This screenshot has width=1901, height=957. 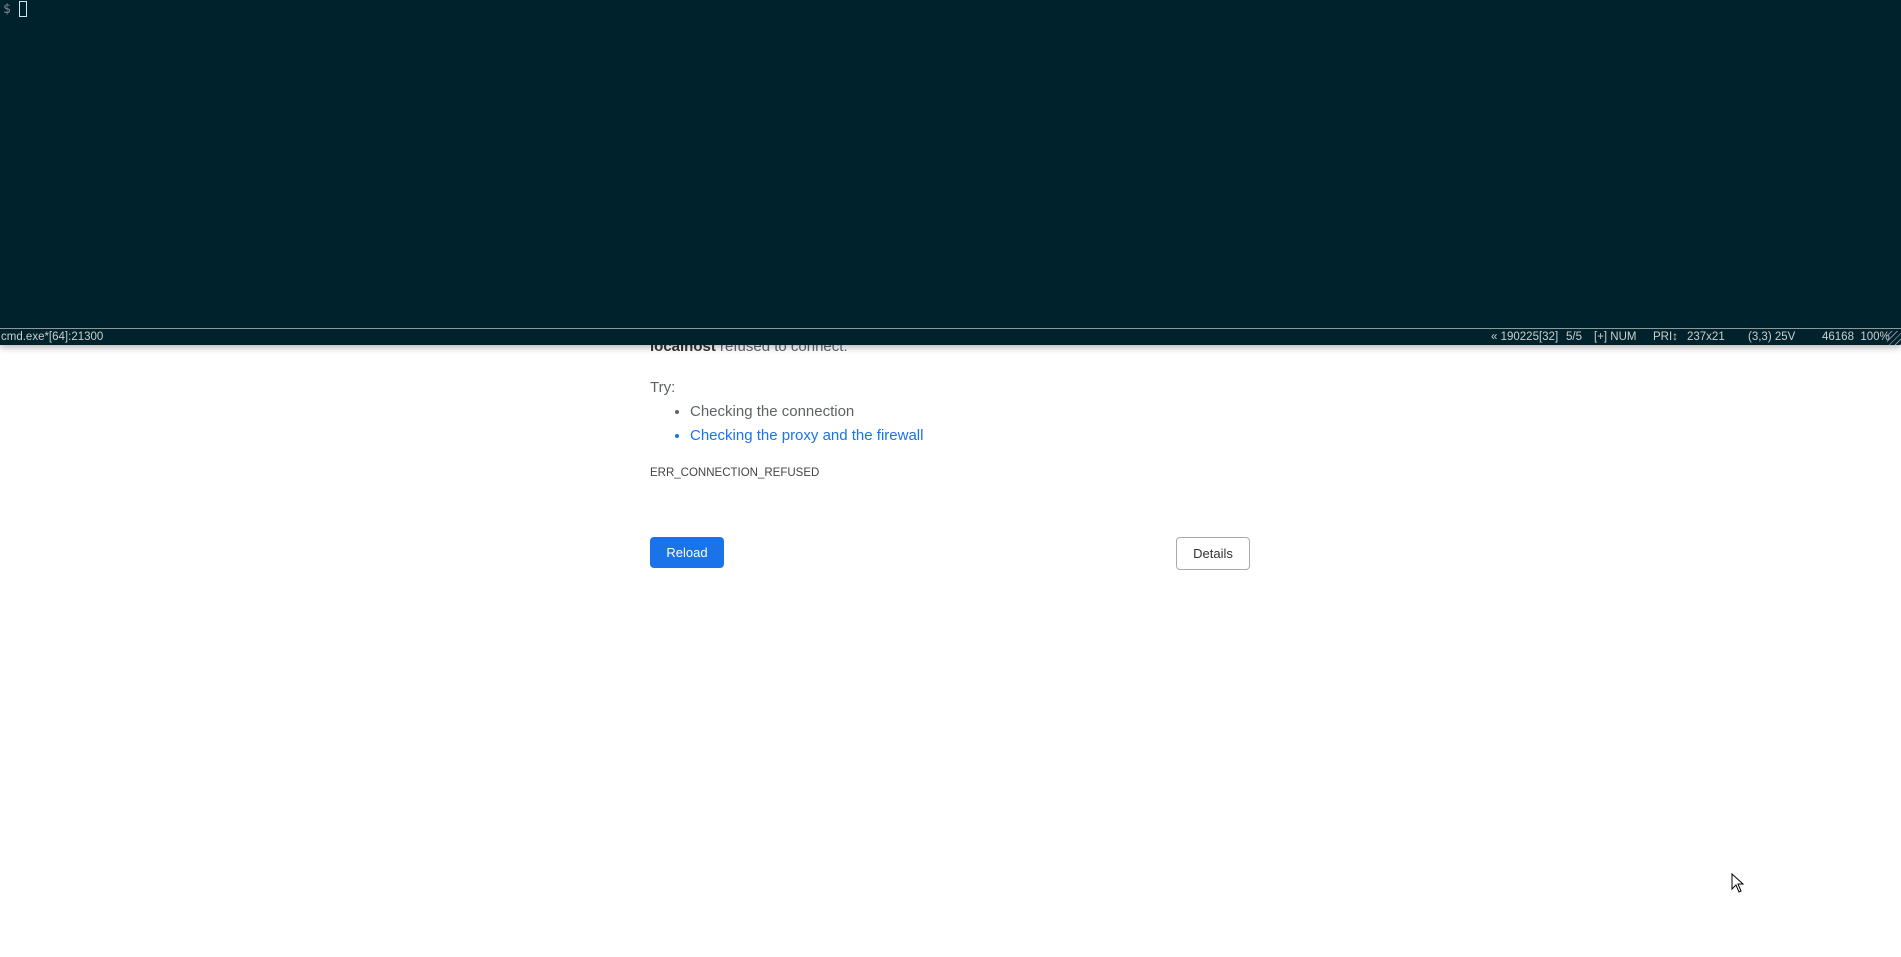 I want to click on suggestion-item: Checking the connection, so click(x=806, y=414).